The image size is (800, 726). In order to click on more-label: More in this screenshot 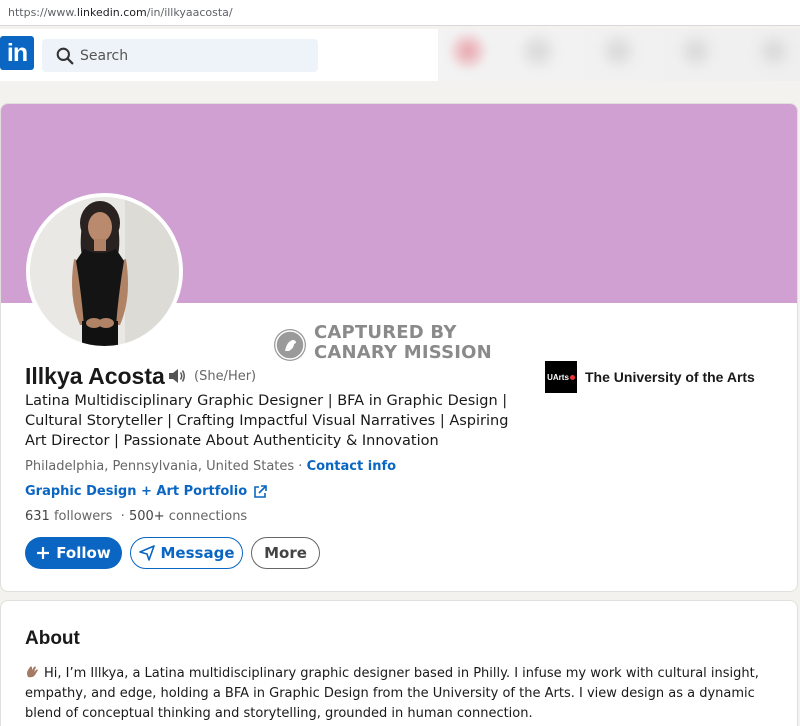, I will do `click(285, 553)`.